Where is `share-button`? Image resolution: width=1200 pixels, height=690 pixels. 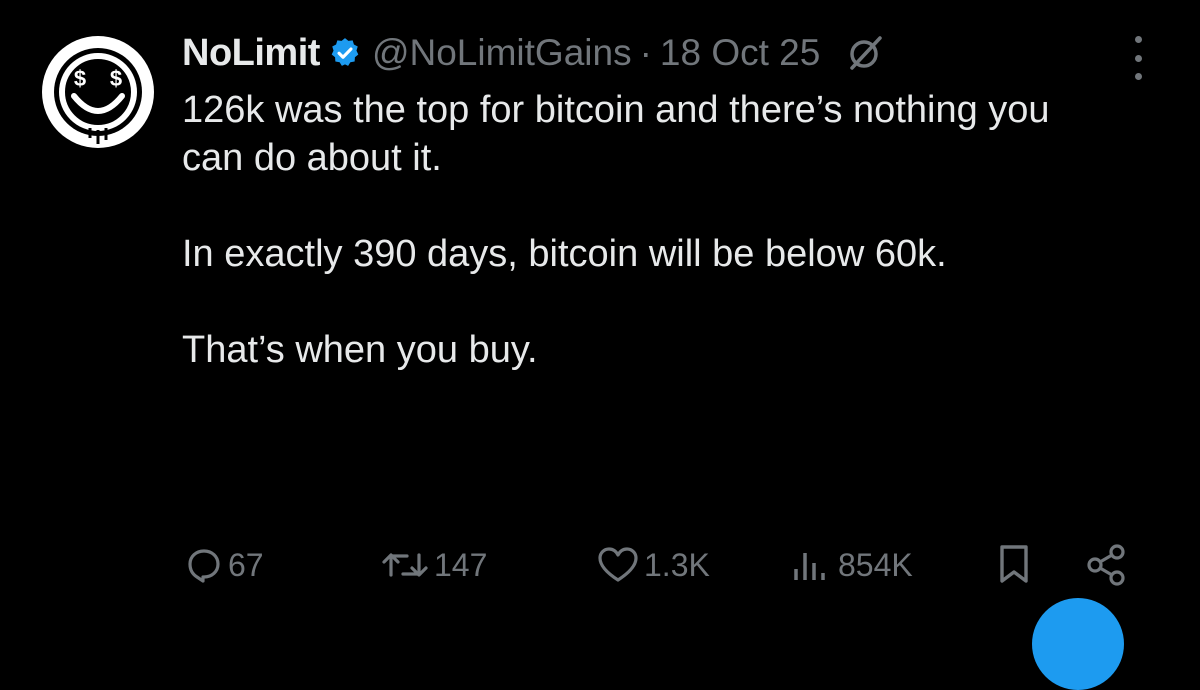
share-button is located at coordinates (1107, 565).